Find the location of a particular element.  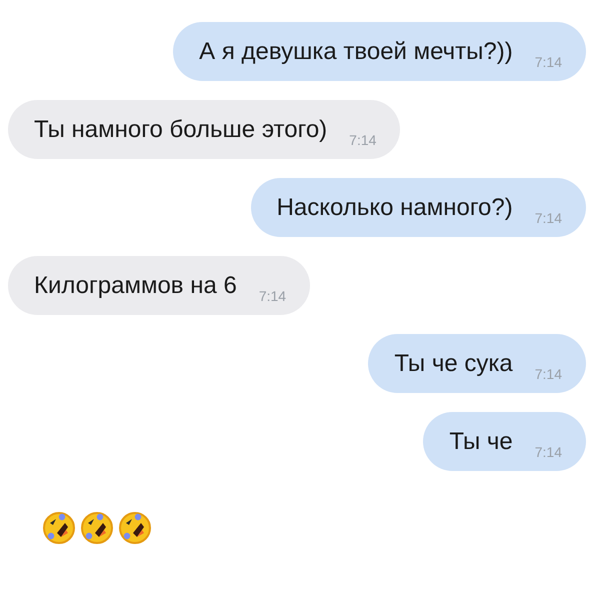

message-text: Насколько намного?) is located at coordinates (394, 208).